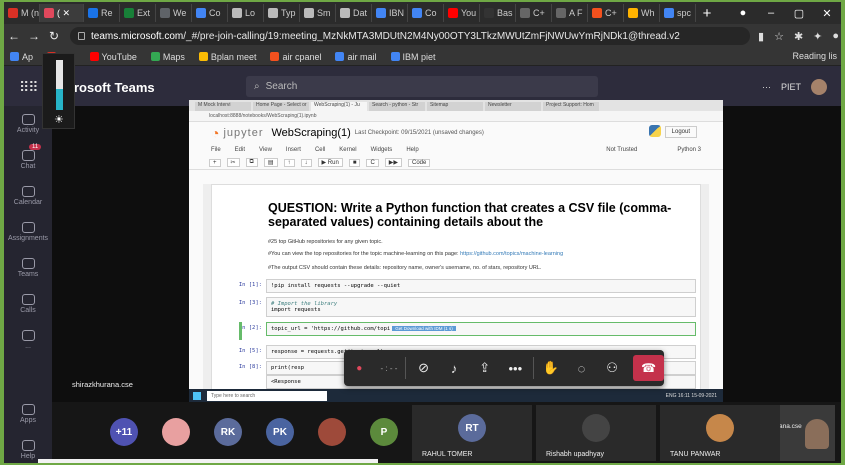 The image size is (845, 465). Describe the element at coordinates (835, 36) in the screenshot. I see `profile-icon: ●` at that location.